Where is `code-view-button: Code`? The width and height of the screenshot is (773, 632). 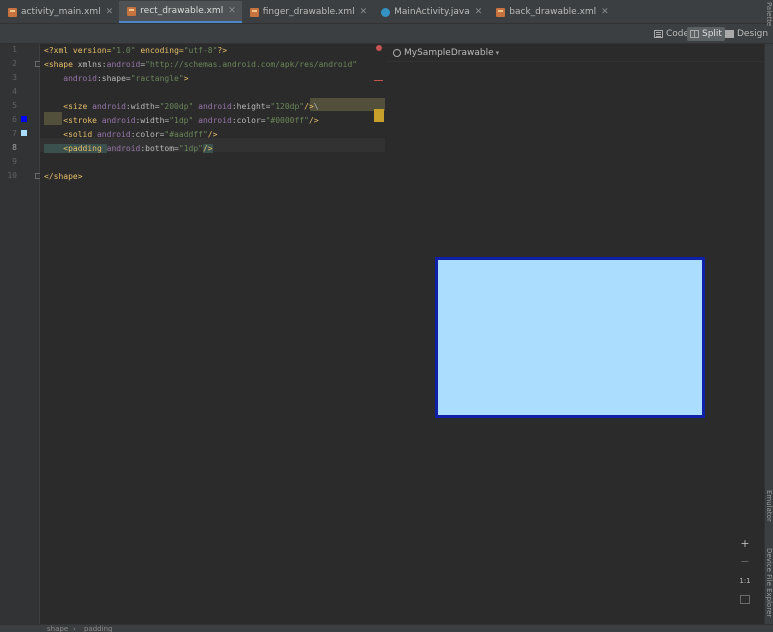 code-view-button: Code is located at coordinates (671, 34).